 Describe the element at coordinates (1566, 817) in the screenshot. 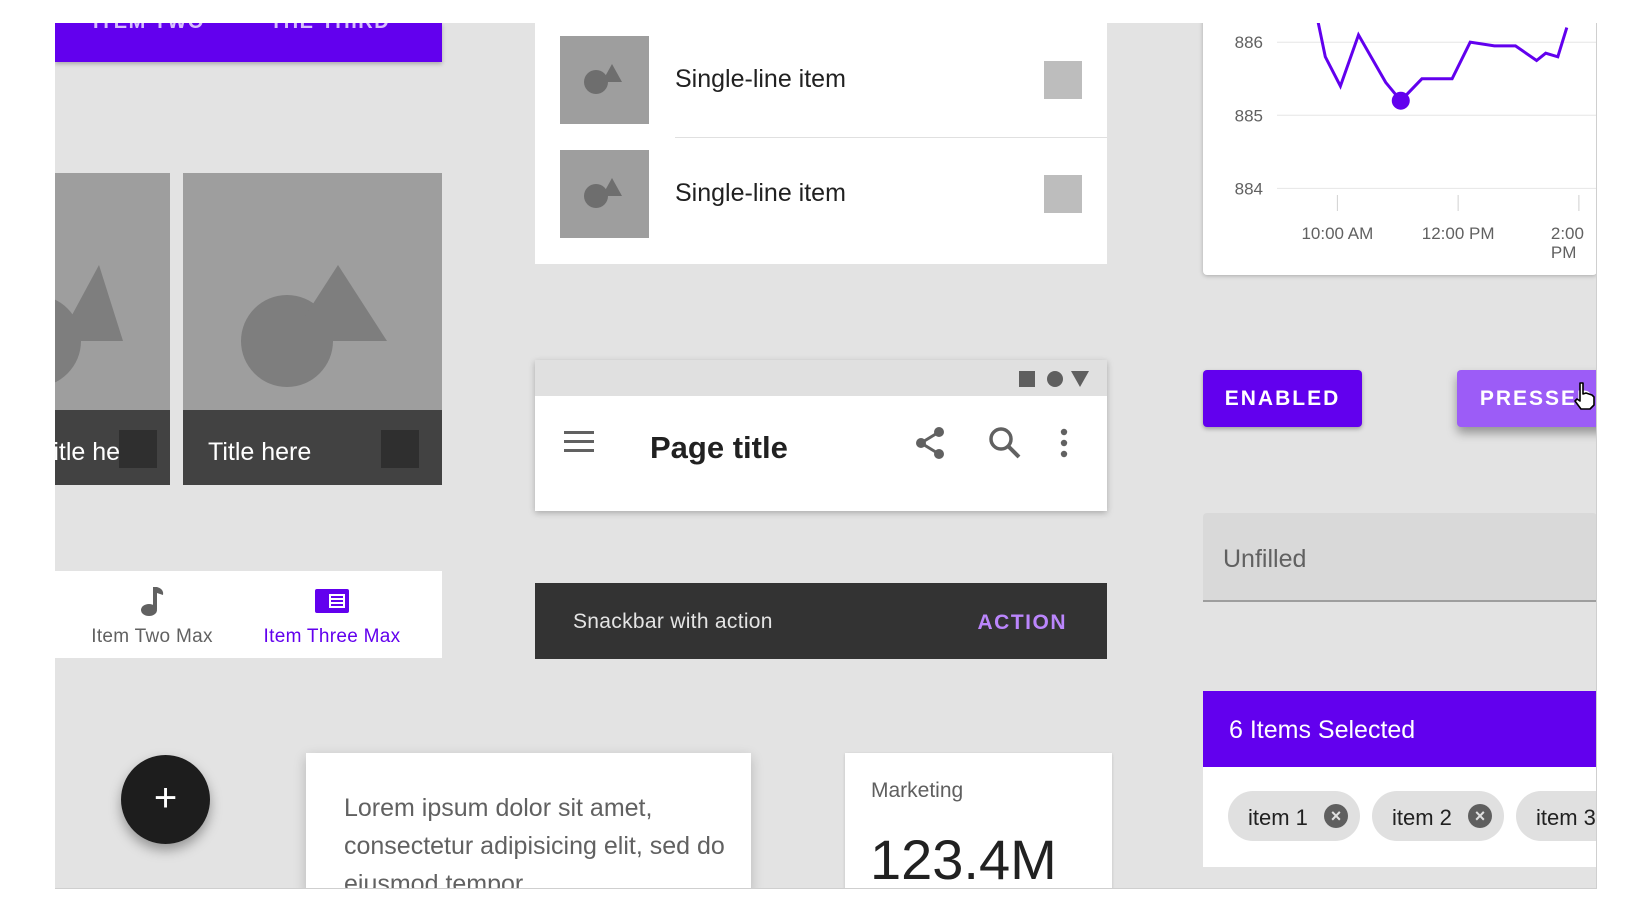

I see `chip-label: item 3` at that location.